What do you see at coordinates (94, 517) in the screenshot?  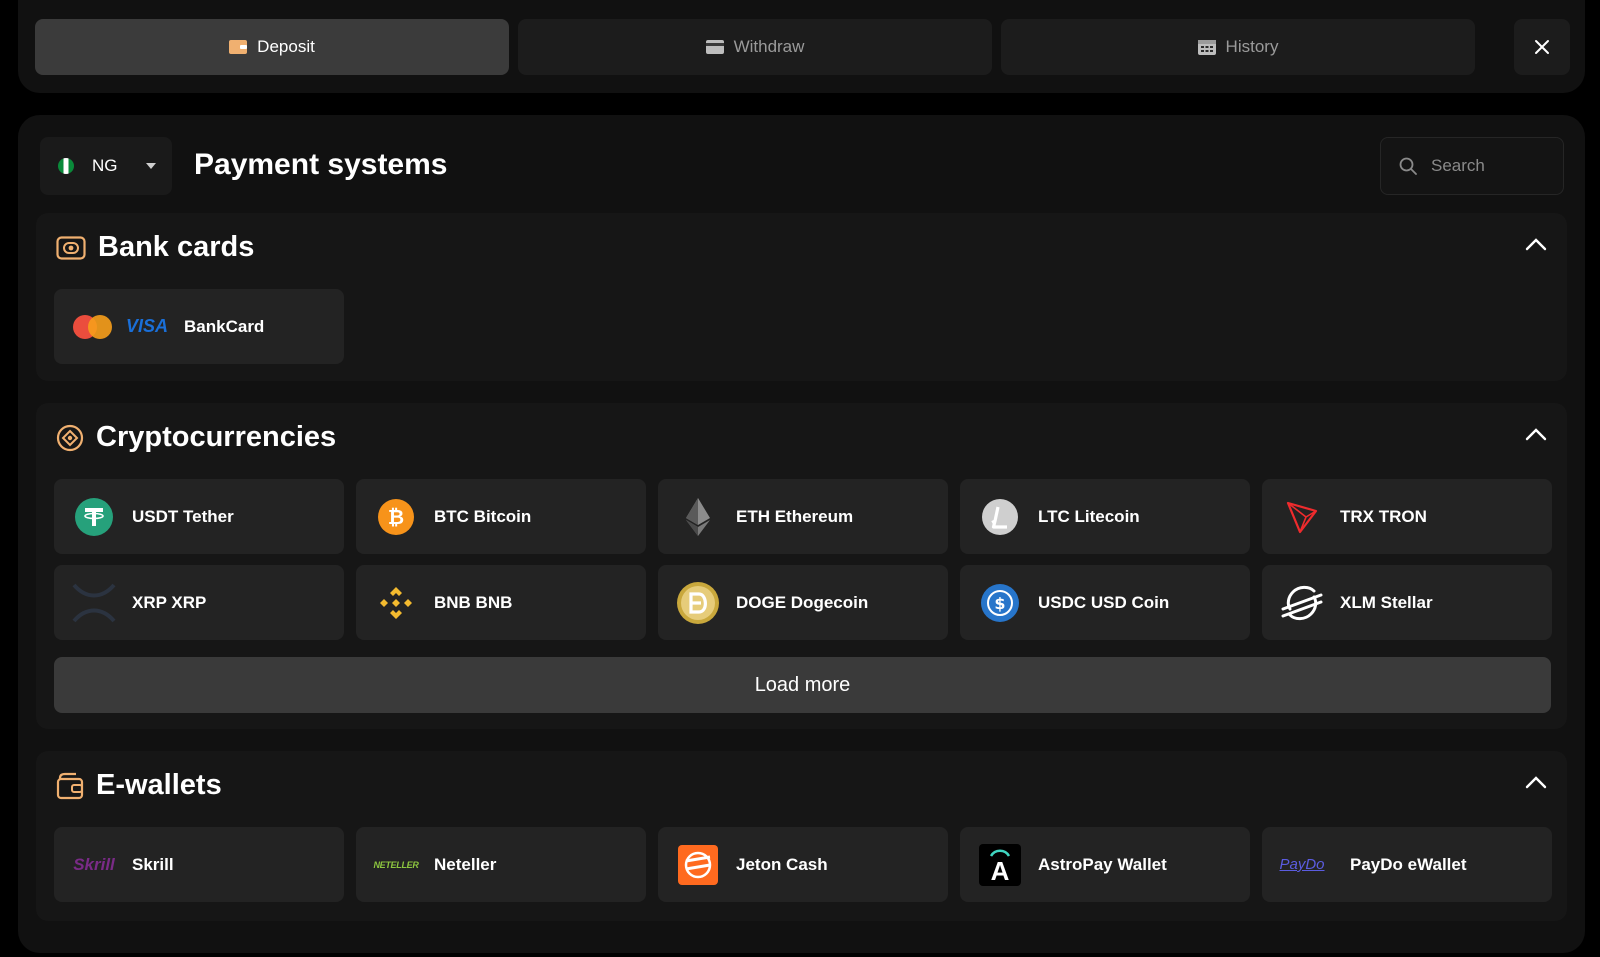 I see `tether-icon` at bounding box center [94, 517].